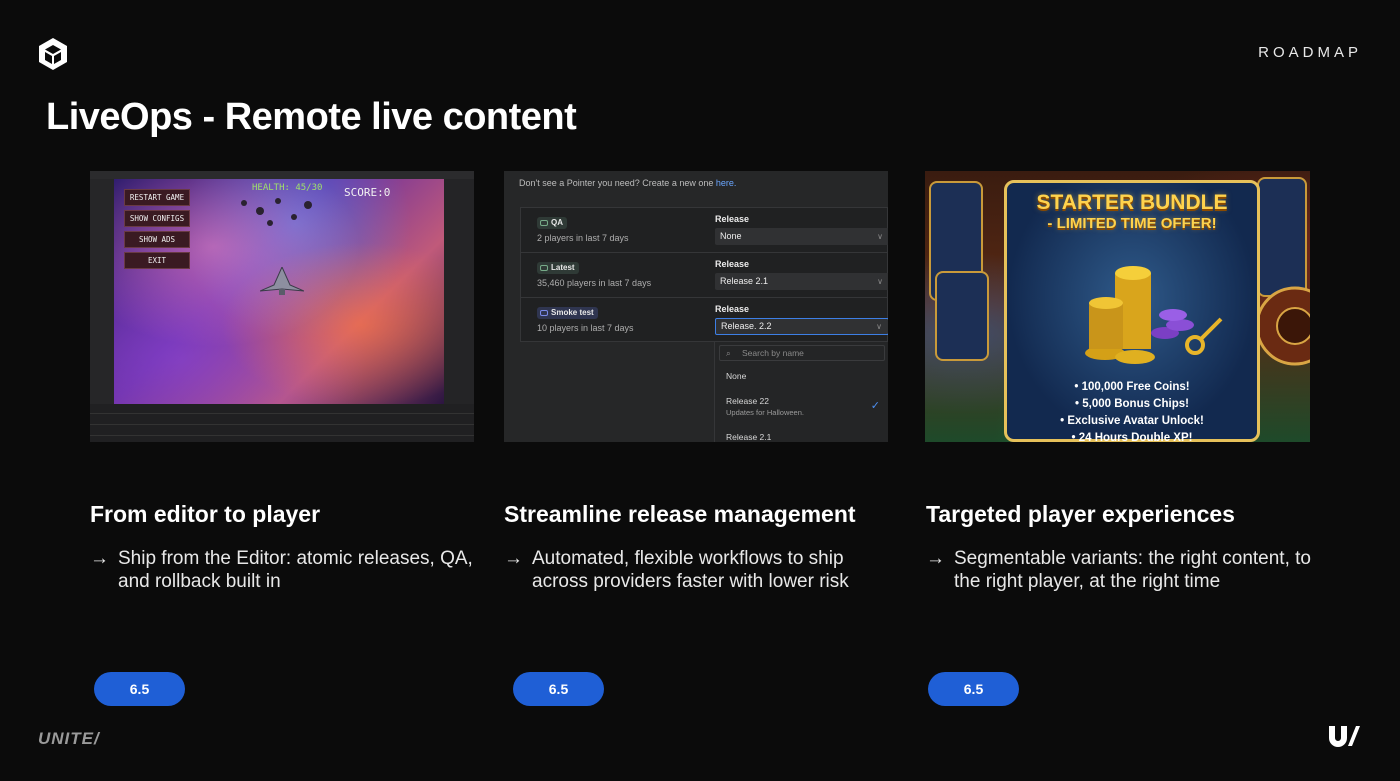 Image resolution: width=1400 pixels, height=781 pixels. Describe the element at coordinates (459, 291) in the screenshot. I see `editor-inspector-panel` at that location.